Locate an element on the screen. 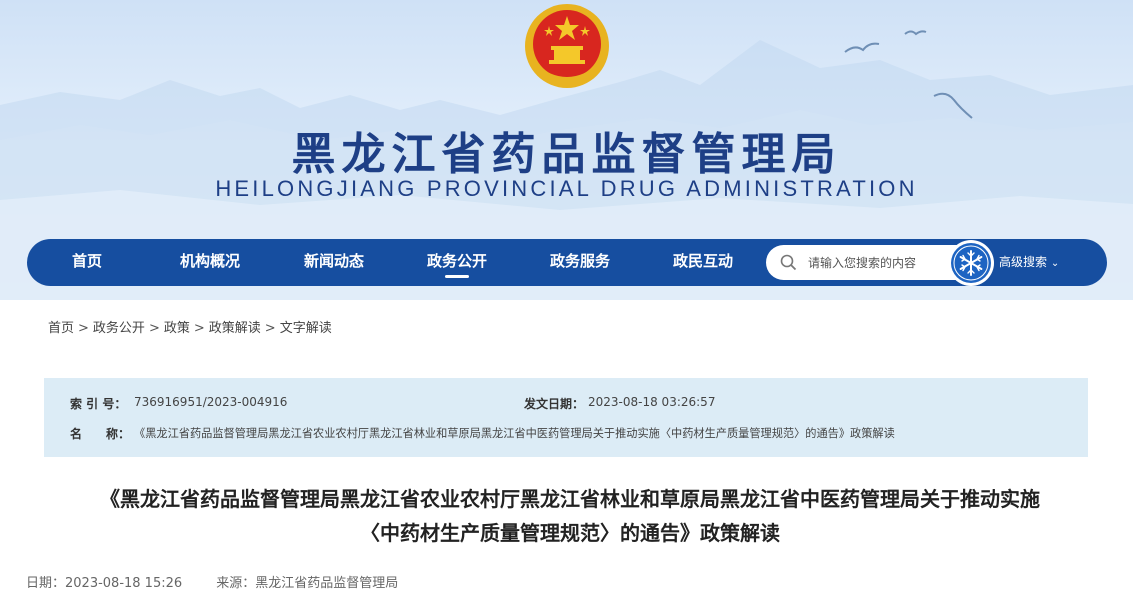  snowflake-icon is located at coordinates (971, 263).